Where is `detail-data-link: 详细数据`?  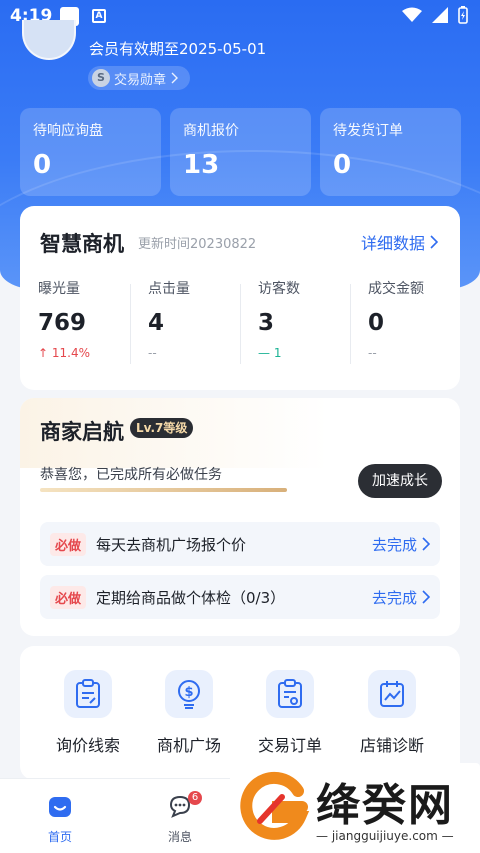 detail-data-link: 详细数据 is located at coordinates (399, 242).